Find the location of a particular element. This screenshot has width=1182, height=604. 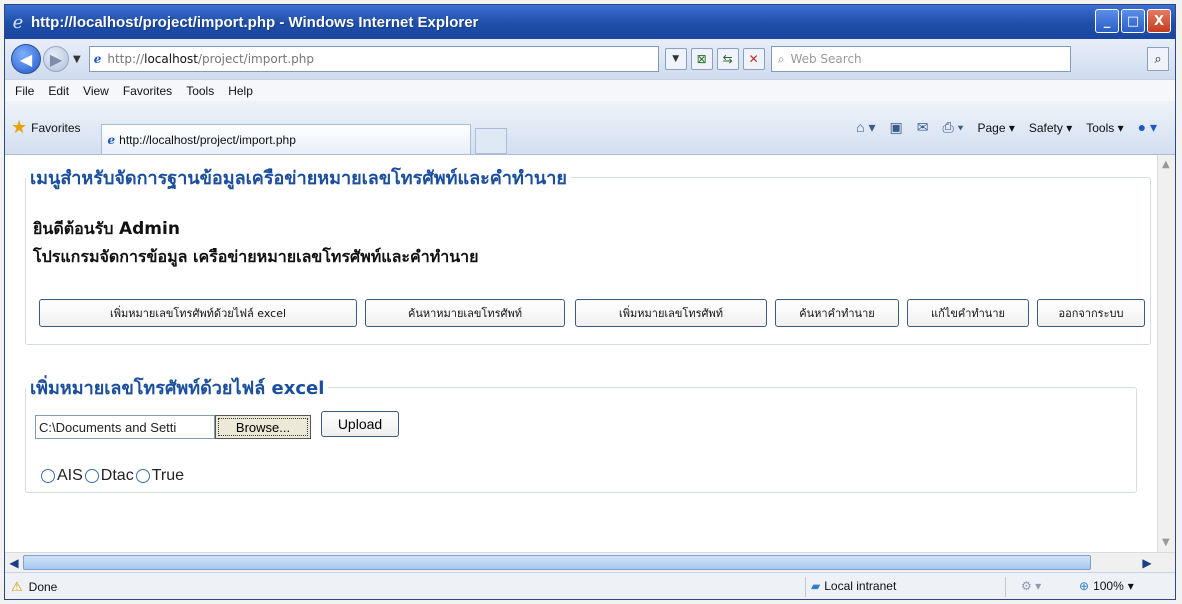

compatibility-icon: ⊠ is located at coordinates (701, 59).